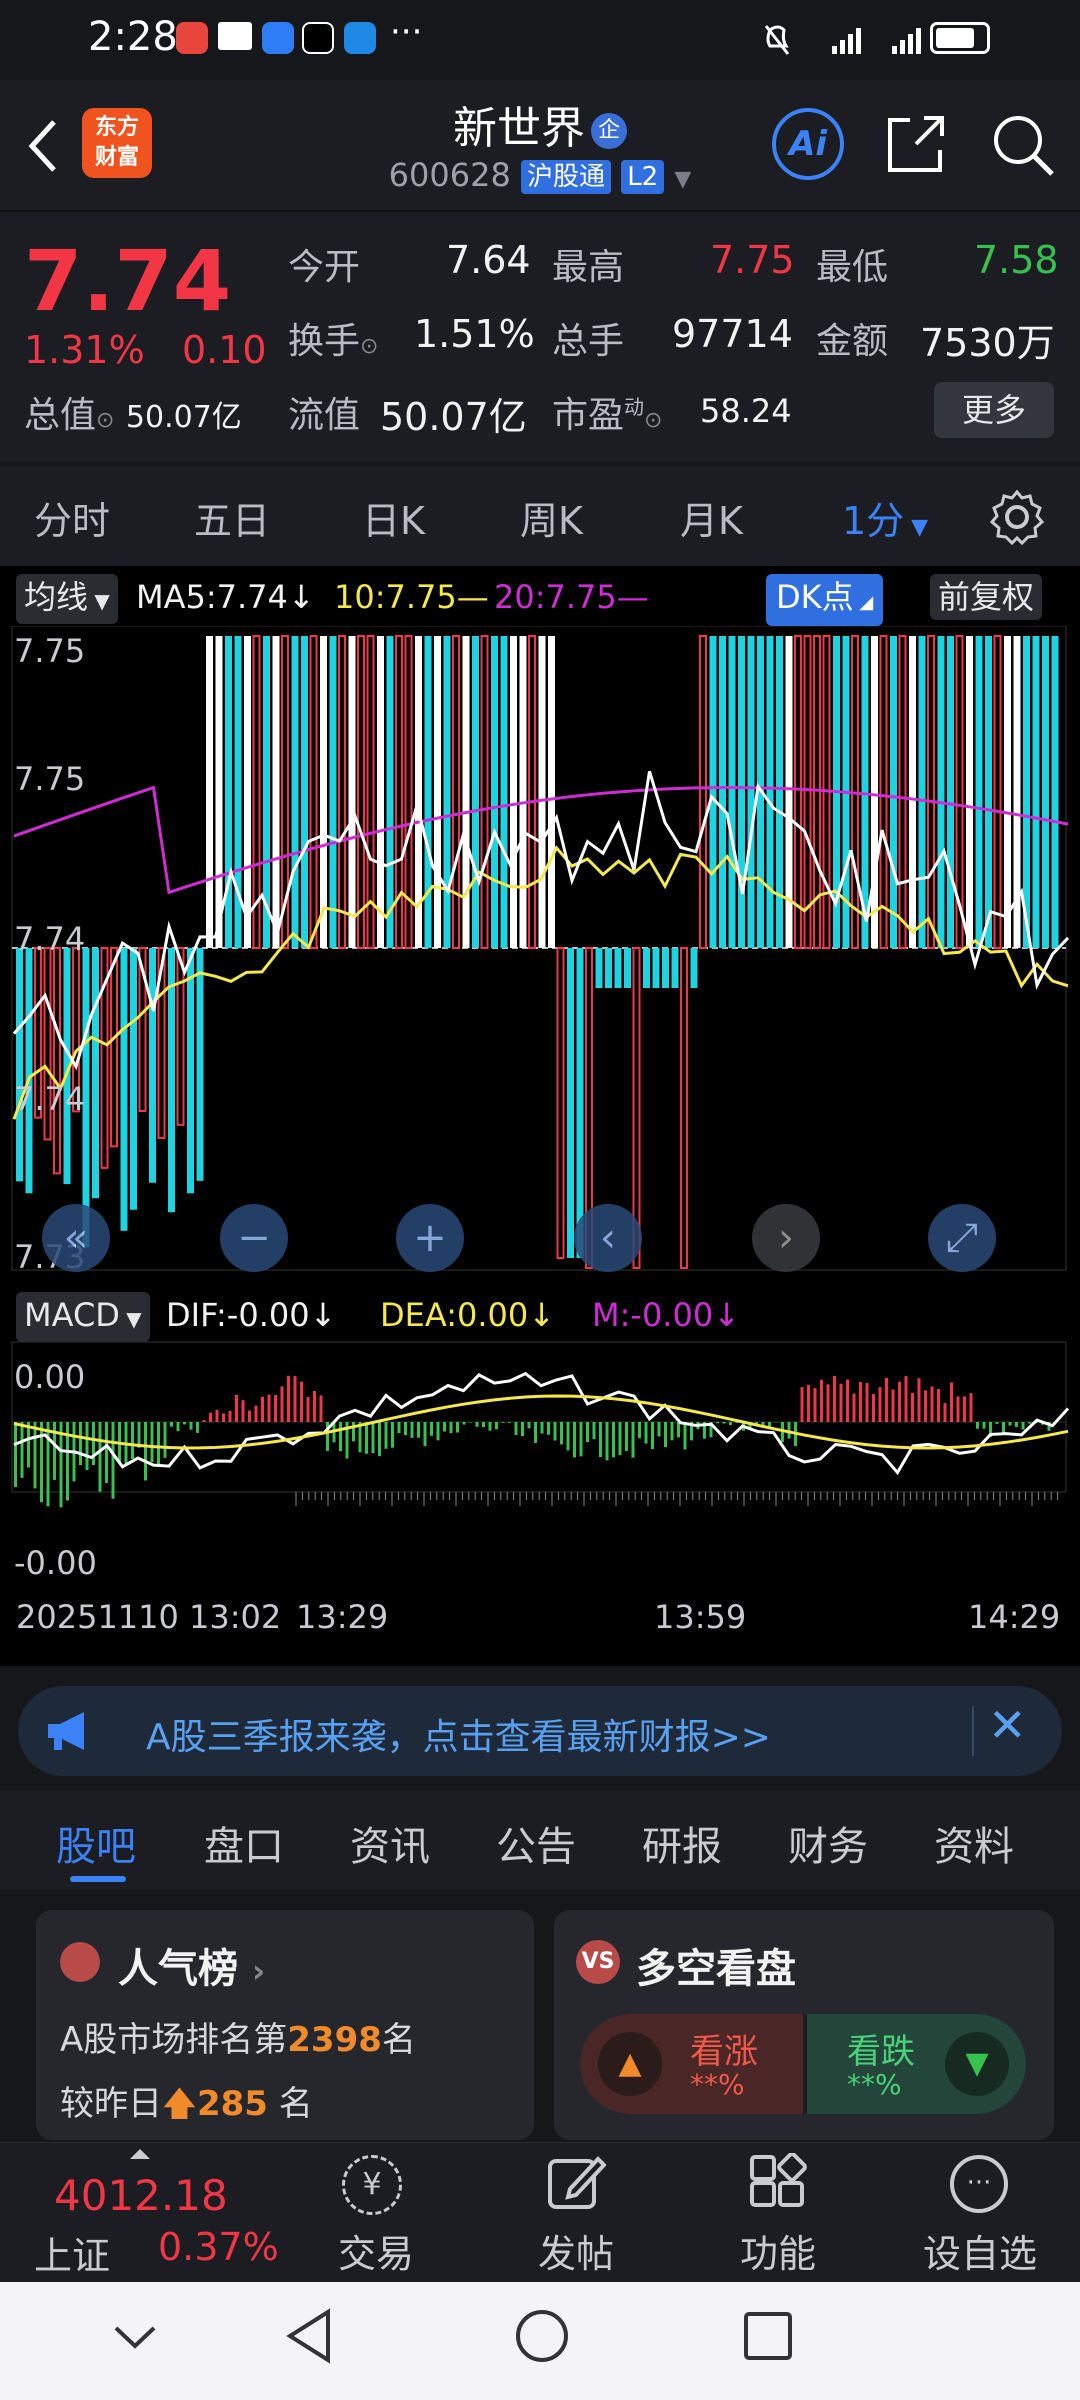 This screenshot has height=2400, width=1080. Describe the element at coordinates (987, 343) in the screenshot. I see `amount-value: 7530万` at that location.